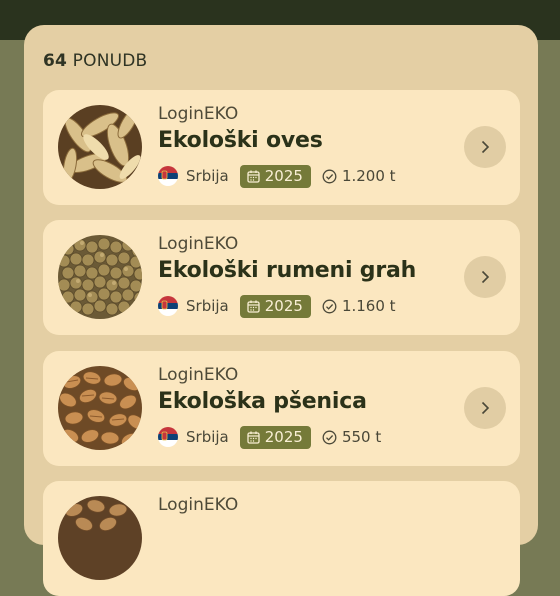 This screenshot has height=596, width=560. What do you see at coordinates (262, 401) in the screenshot?
I see `product-title: Ekološka pšenica` at bounding box center [262, 401].